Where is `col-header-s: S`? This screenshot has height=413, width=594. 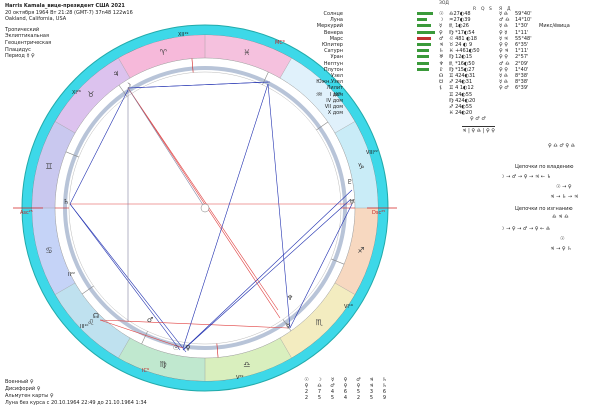
col-header-s: S is located at coordinates (490, 9).